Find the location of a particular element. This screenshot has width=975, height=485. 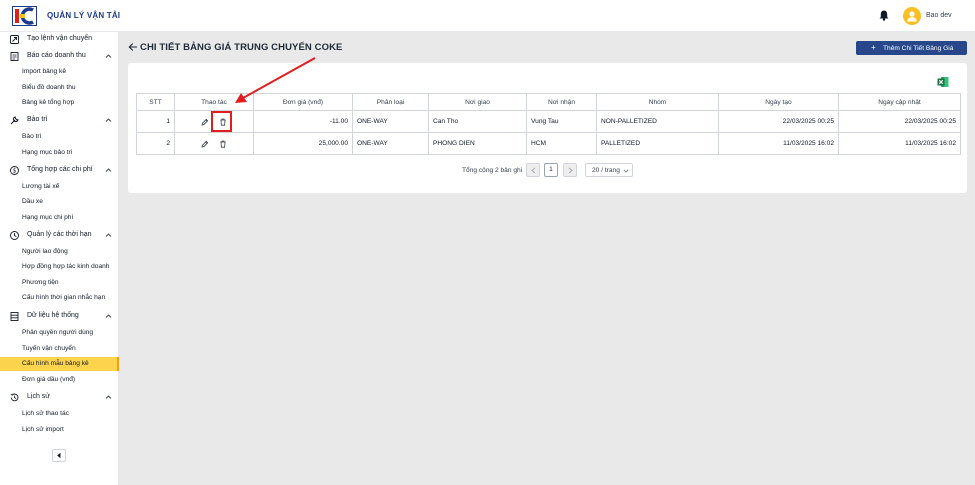

column-header-group: Nhóm is located at coordinates (657, 102).